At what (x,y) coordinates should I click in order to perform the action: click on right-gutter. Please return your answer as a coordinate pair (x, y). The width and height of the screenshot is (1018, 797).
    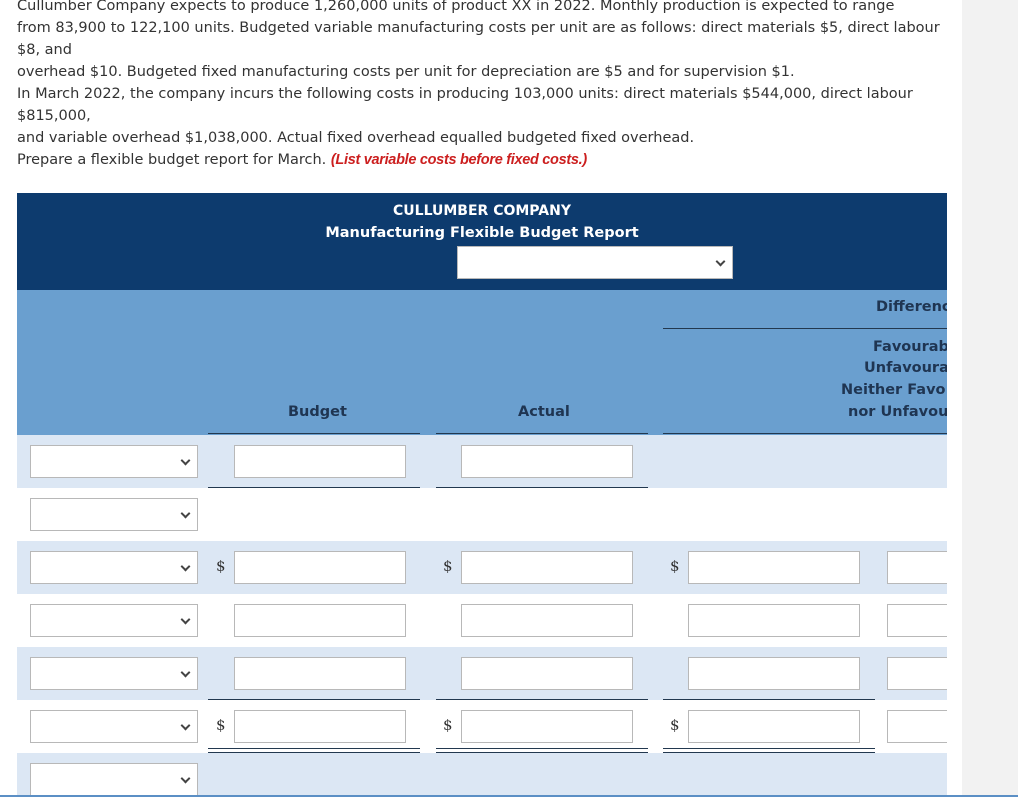
    Looking at the image, I should click on (990, 398).